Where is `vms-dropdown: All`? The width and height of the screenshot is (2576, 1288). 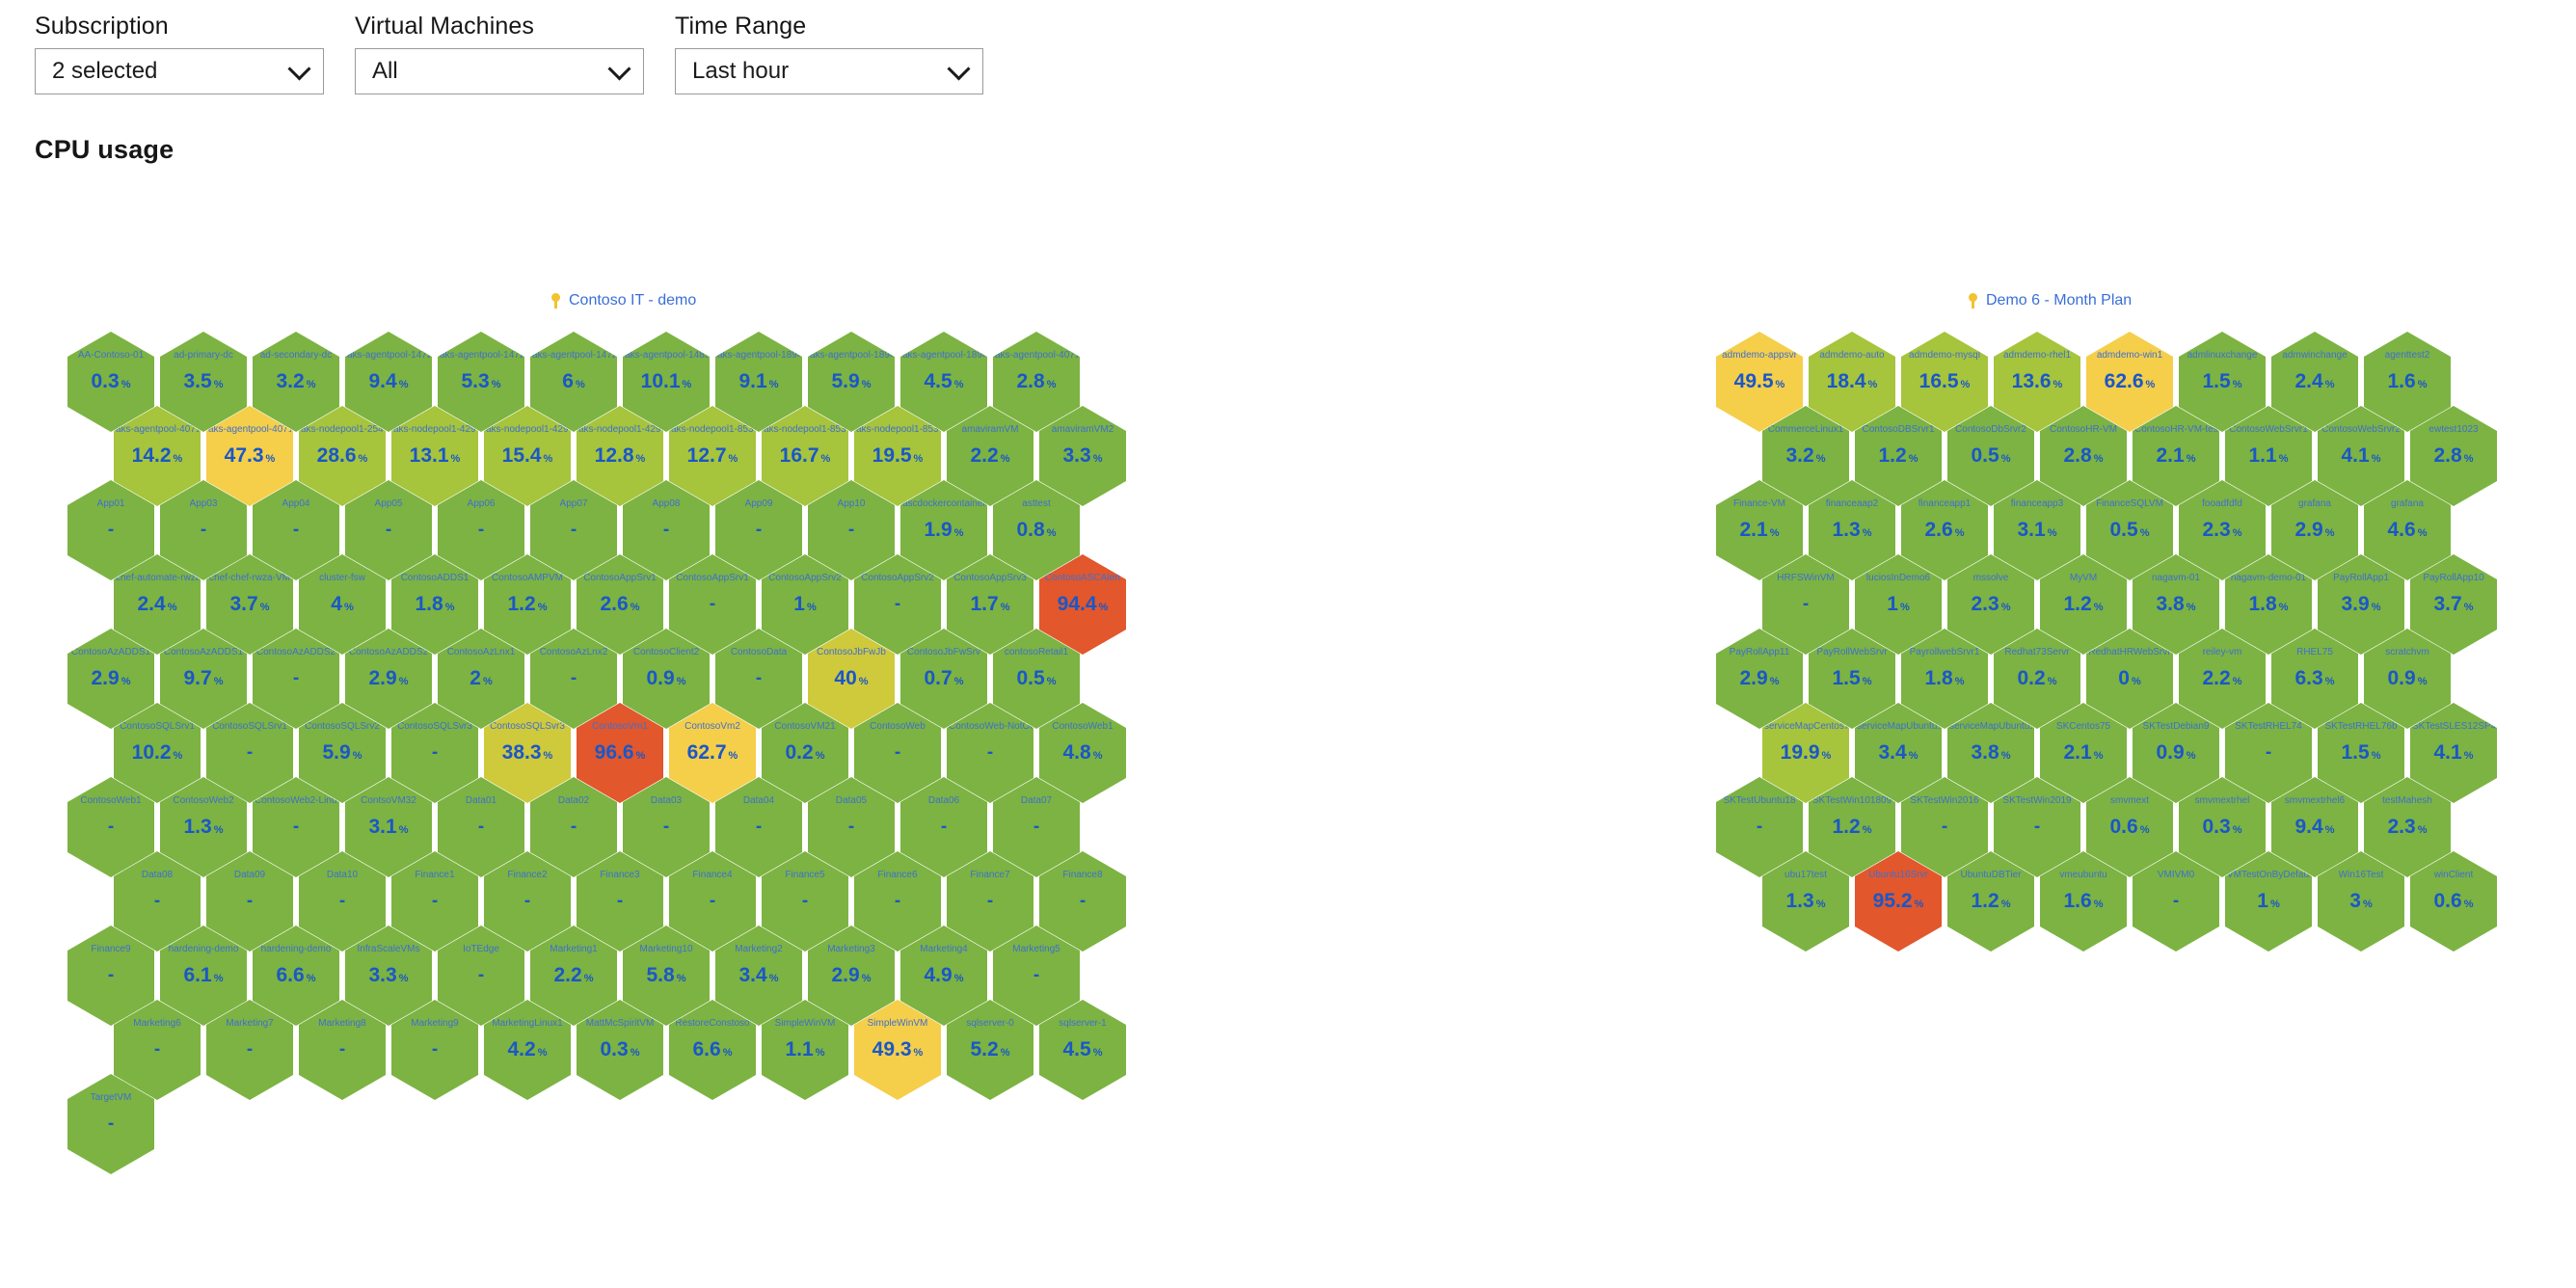
vms-dropdown: All is located at coordinates (500, 71).